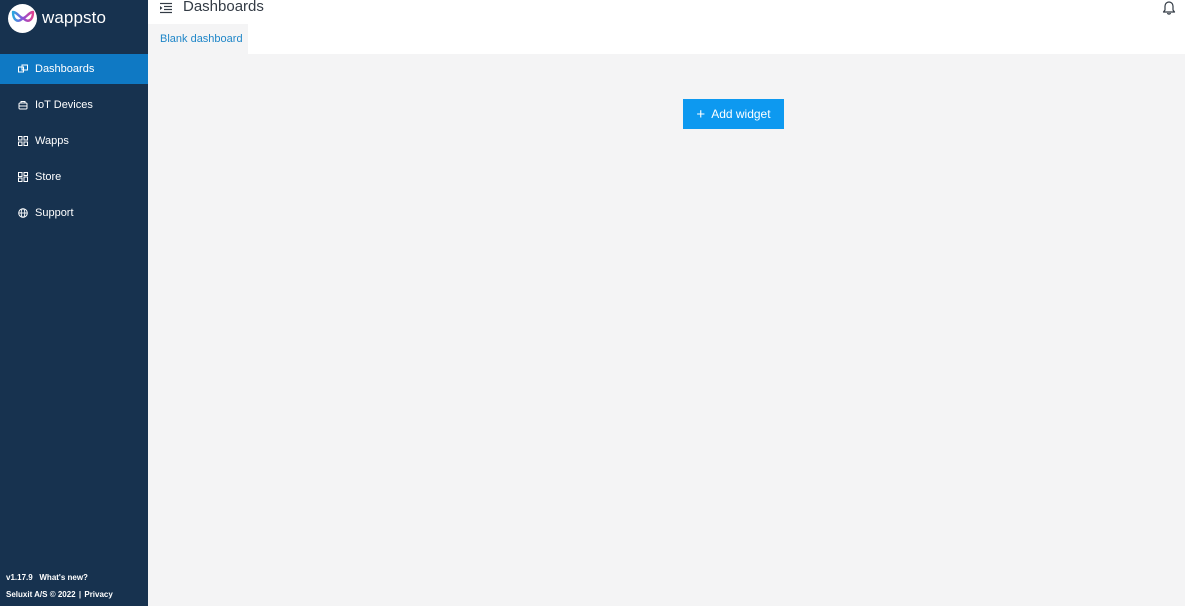  What do you see at coordinates (98, 594) in the screenshot?
I see `privacy-link: Privacy` at bounding box center [98, 594].